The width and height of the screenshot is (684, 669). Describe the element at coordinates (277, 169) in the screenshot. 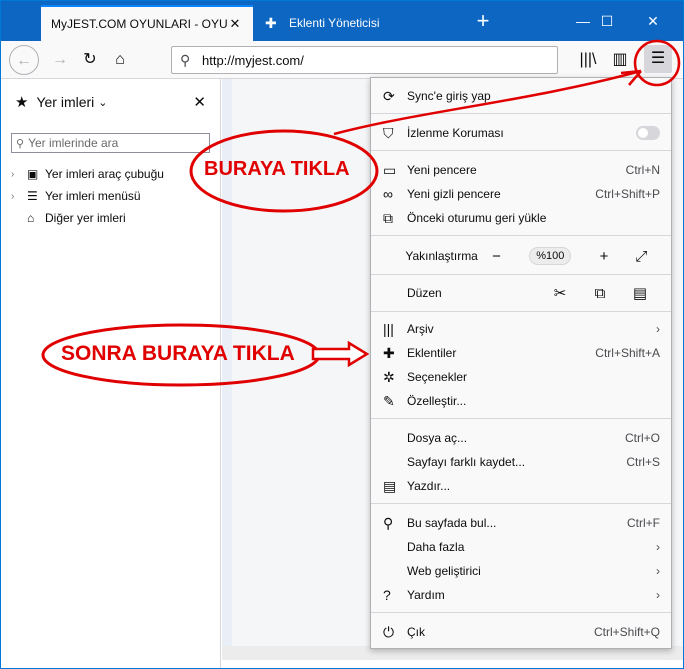

I see `annotation-first: BURAYA TIKLA` at that location.